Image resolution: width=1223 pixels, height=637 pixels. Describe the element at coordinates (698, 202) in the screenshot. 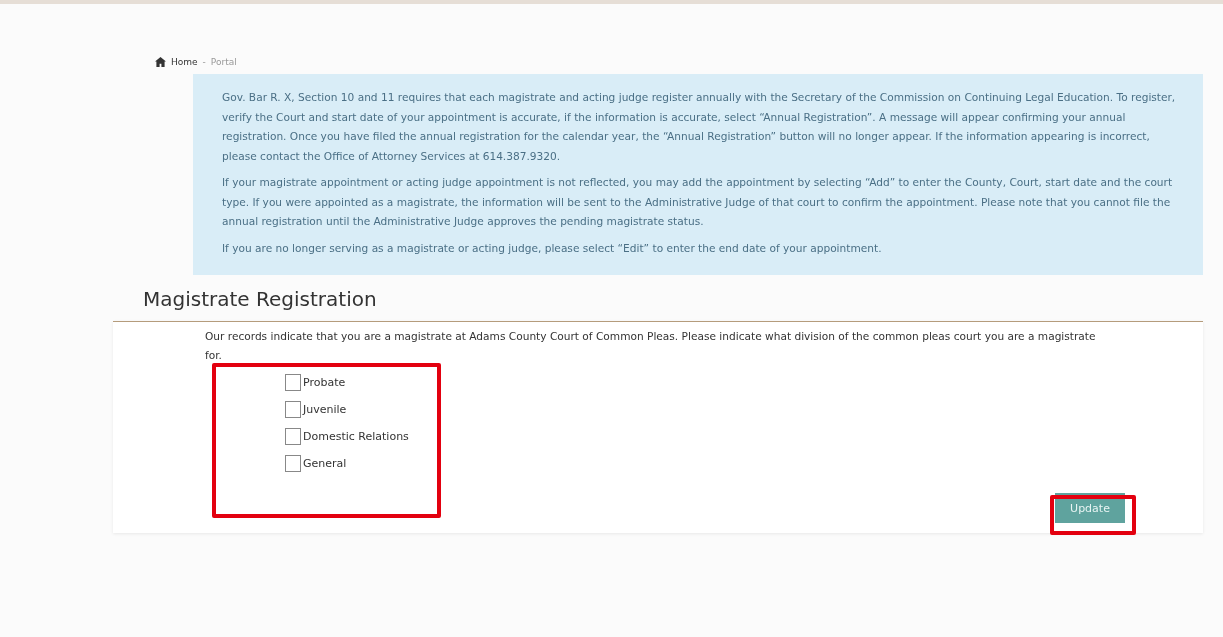

I see `info-paragraph: If your magistrate appointment or acting judge appointment is not reflected, you may add the appointment by selecting “Add” to enter the County, Court, start date and the court type. If you were appointed as a magistrate, the information will be sent to the Administrative Judge of that court to confirm the appointment. Please note that you cannot file the annual registration until the Administrative Judge approves the pending magistrate status.` at that location.